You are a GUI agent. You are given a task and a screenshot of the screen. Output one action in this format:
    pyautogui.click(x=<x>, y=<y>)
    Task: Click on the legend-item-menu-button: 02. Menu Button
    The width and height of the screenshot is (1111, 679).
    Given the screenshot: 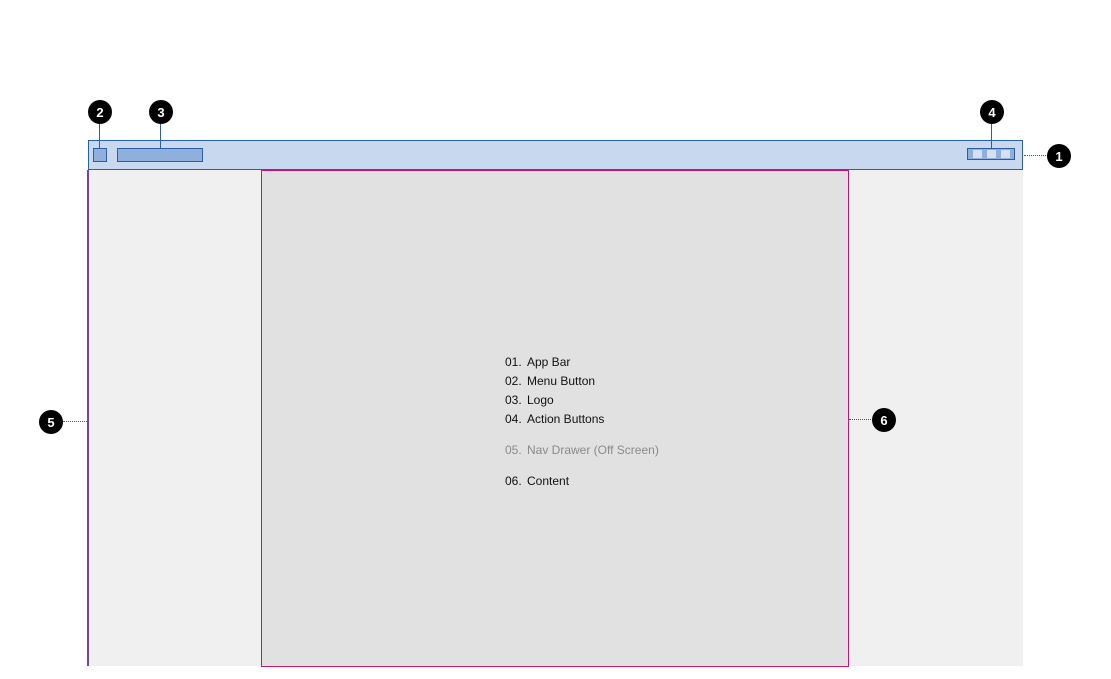 What is the action you would take?
    pyautogui.click(x=550, y=380)
    